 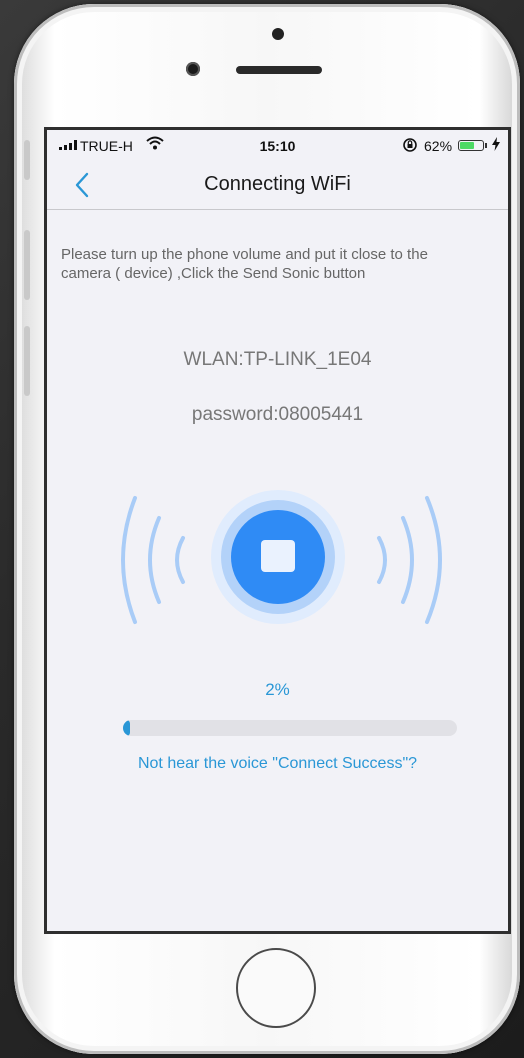 What do you see at coordinates (382, 560) in the screenshot?
I see `sound-wave-right-inner` at bounding box center [382, 560].